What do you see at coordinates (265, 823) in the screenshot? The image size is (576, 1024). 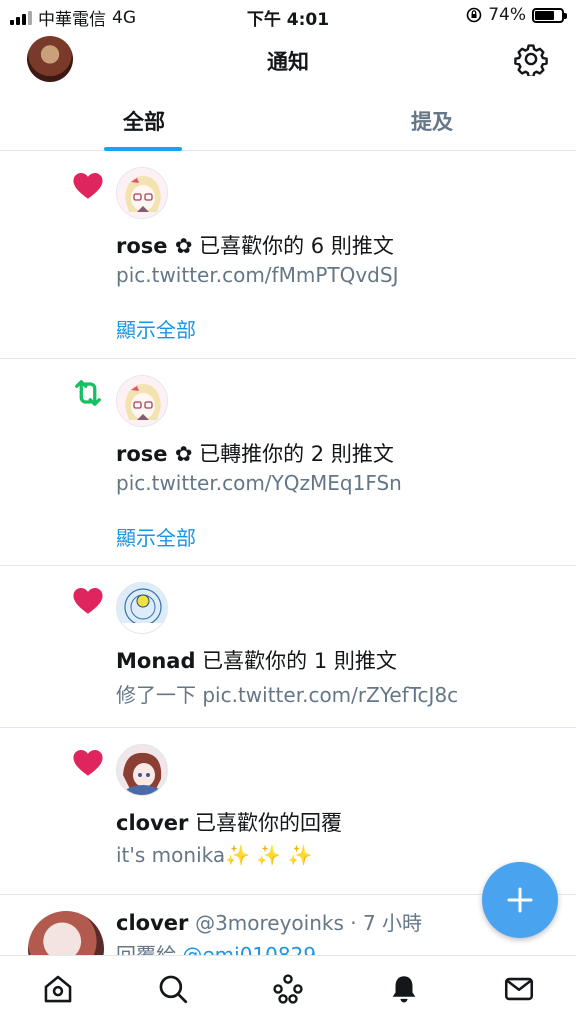 I see `notification-action: 已喜歡你的回覆` at bounding box center [265, 823].